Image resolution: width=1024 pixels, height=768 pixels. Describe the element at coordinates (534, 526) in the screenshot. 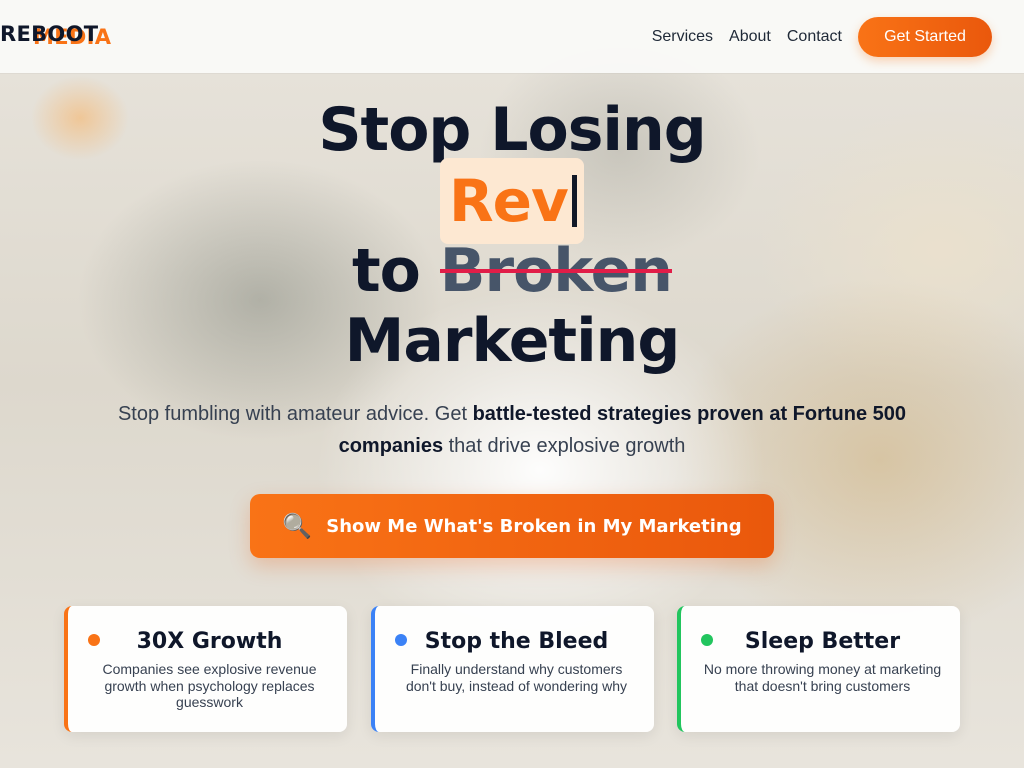

I see `cta-label: Show Me What's Broken in My Marketing` at that location.